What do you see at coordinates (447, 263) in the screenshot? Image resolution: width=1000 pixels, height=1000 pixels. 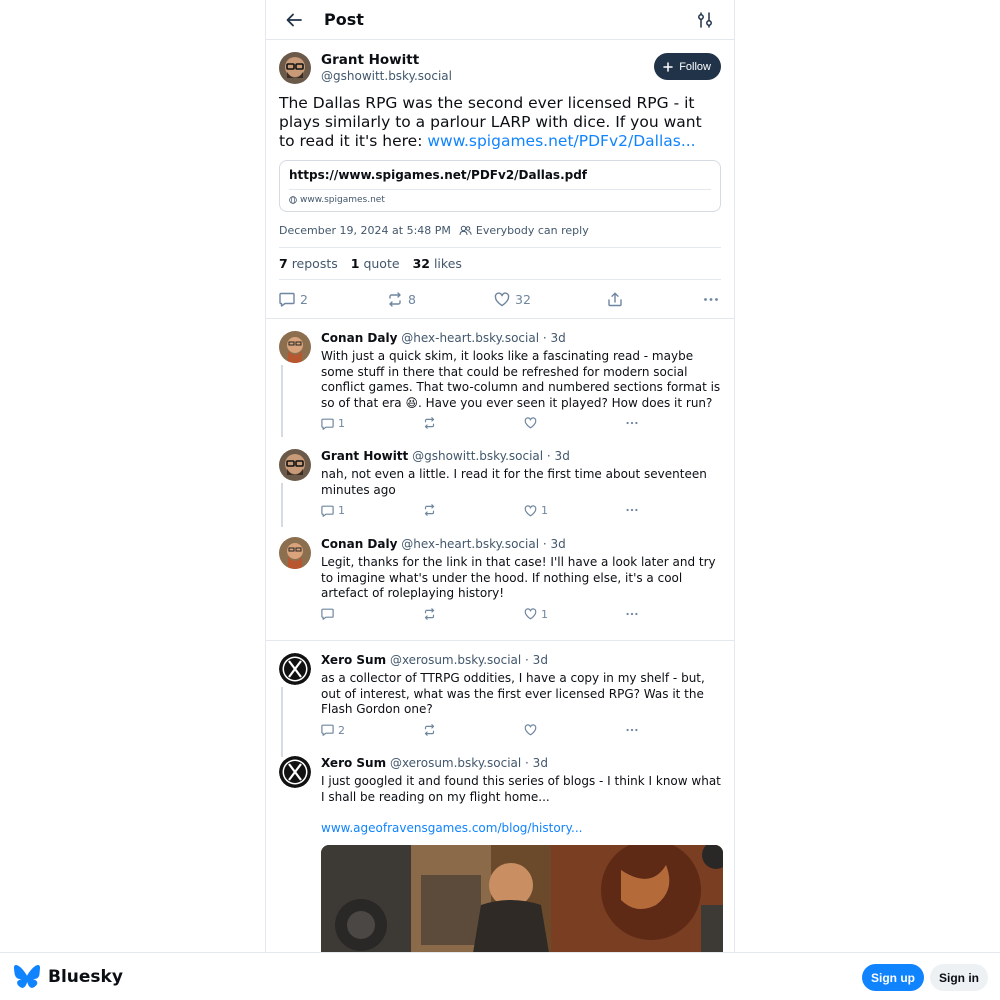 I see `likes-label: likes` at bounding box center [447, 263].